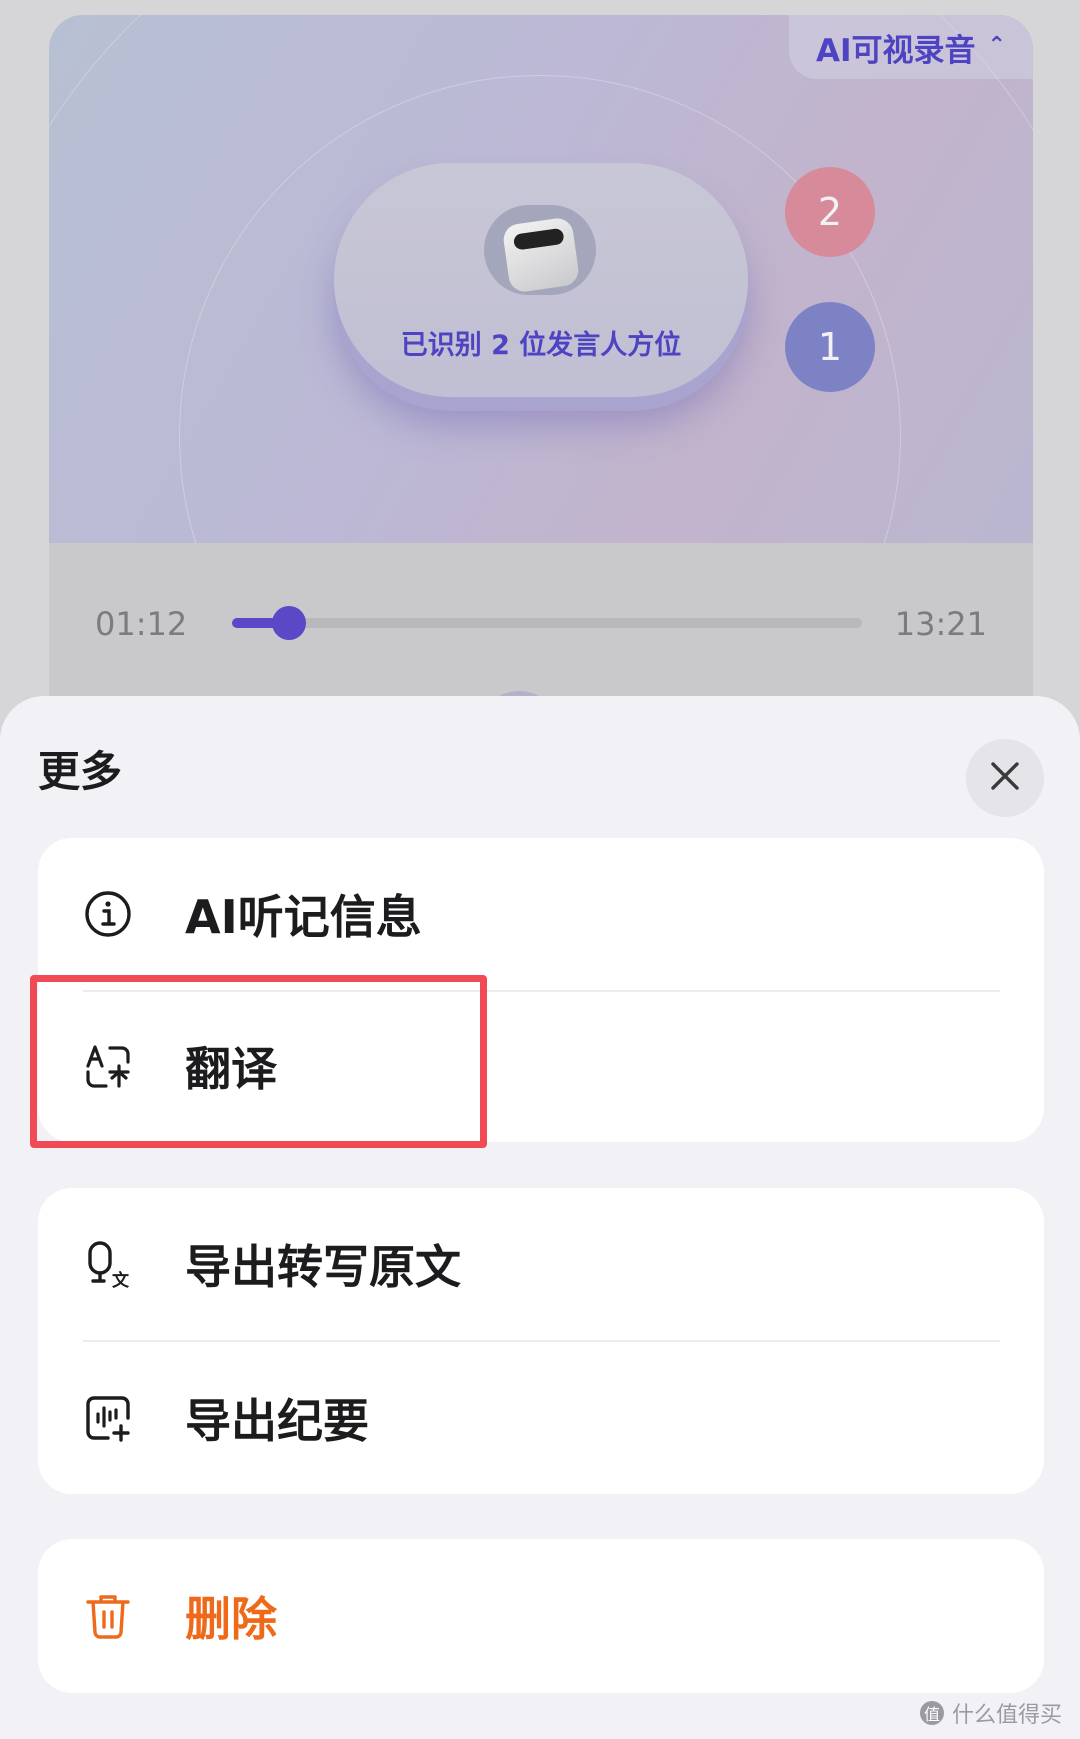 The width and height of the screenshot is (1080, 1739). Describe the element at coordinates (231, 1619) in the screenshot. I see `menu-item-label: 删除` at that location.